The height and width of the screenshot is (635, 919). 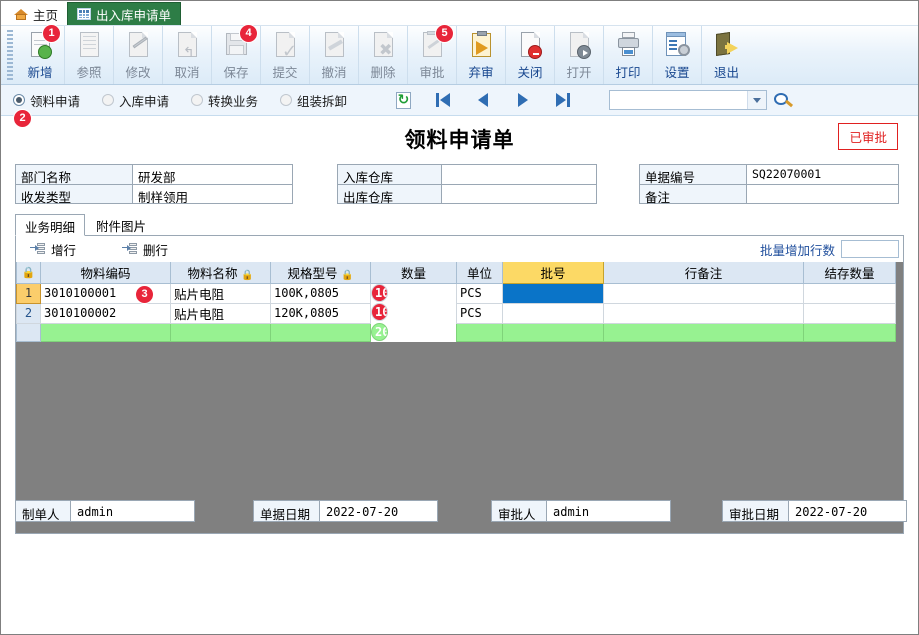 What do you see at coordinates (320, 293) in the screenshot?
I see `cell-spec-model: 100K,0805` at bounding box center [320, 293].